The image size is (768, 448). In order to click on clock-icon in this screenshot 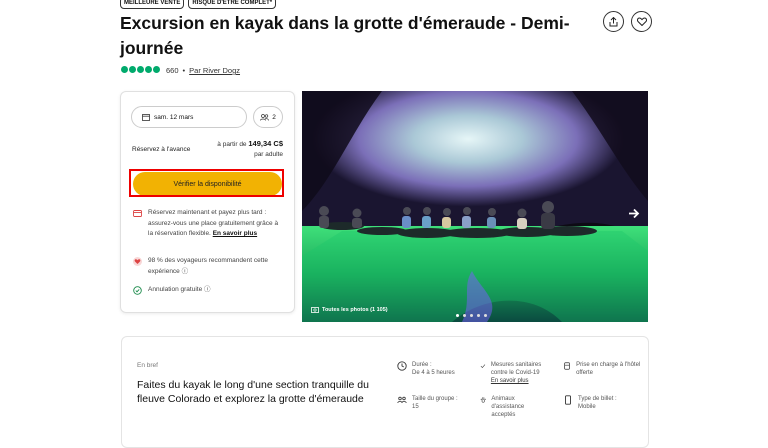, I will do `click(402, 366)`.